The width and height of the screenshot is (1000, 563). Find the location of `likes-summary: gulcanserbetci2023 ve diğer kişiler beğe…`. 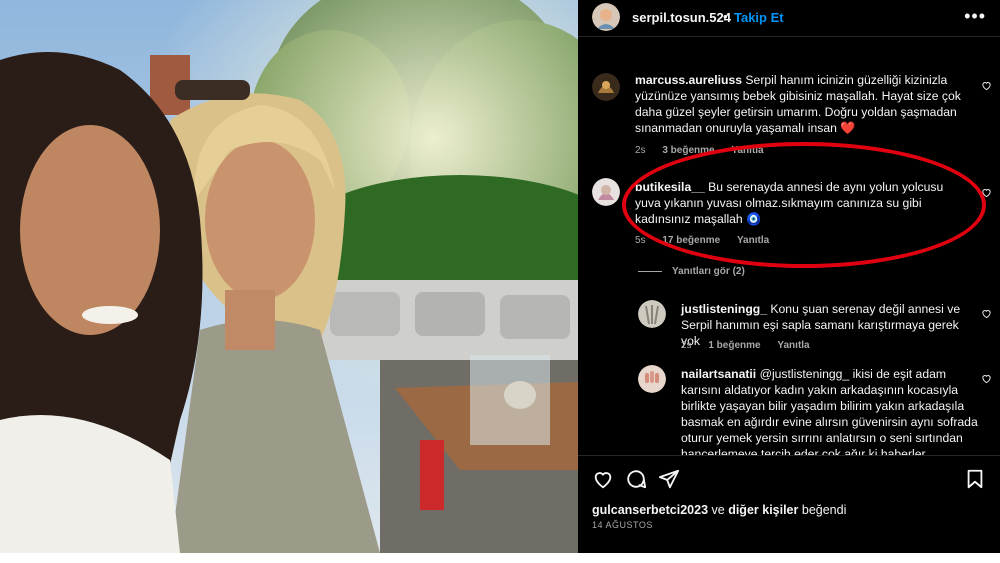

likes-summary: gulcanserbetci2023 ve diğer kişiler beğe… is located at coordinates (719, 510).